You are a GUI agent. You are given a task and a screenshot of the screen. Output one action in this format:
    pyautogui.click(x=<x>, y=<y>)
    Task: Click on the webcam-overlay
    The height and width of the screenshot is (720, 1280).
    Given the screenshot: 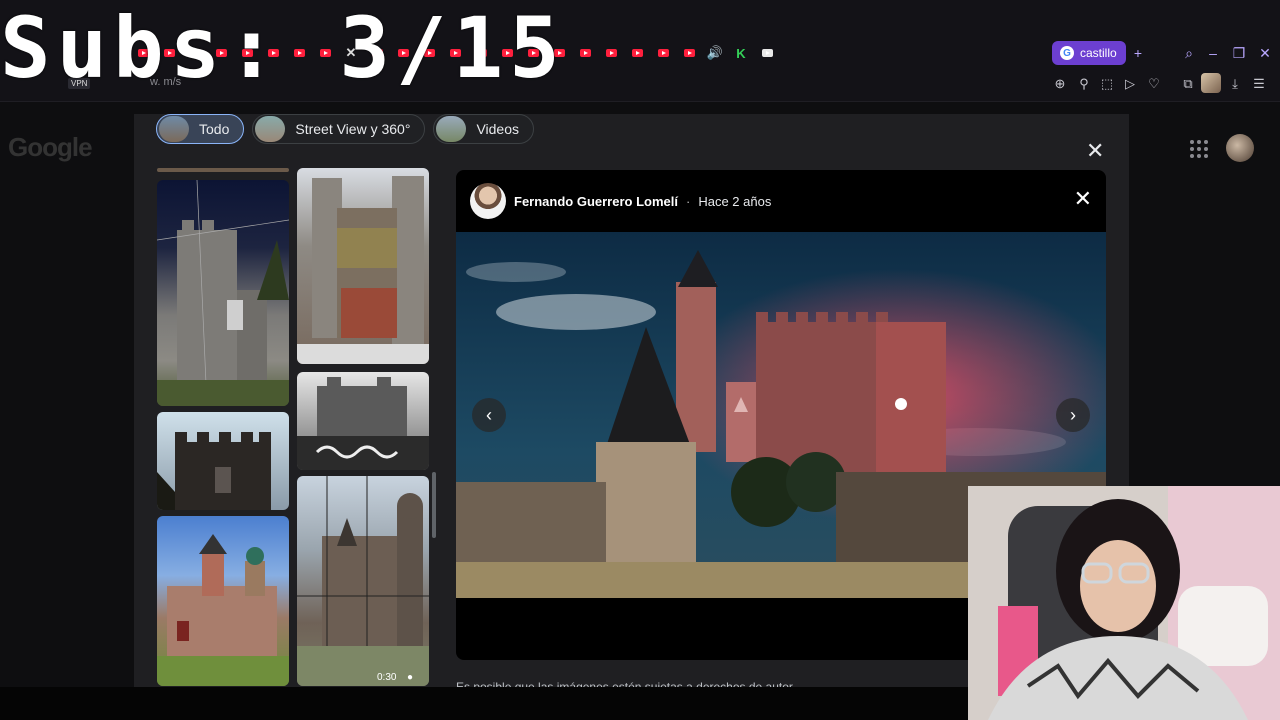 What is the action you would take?
    pyautogui.click(x=1124, y=603)
    